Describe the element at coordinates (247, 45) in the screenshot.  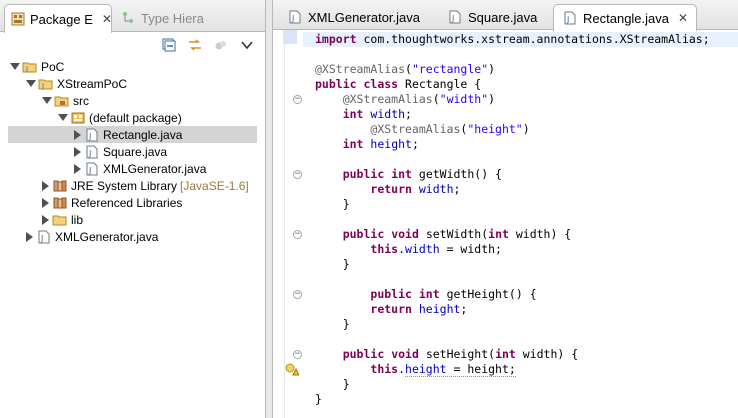
I see `view-menu-icon` at that location.